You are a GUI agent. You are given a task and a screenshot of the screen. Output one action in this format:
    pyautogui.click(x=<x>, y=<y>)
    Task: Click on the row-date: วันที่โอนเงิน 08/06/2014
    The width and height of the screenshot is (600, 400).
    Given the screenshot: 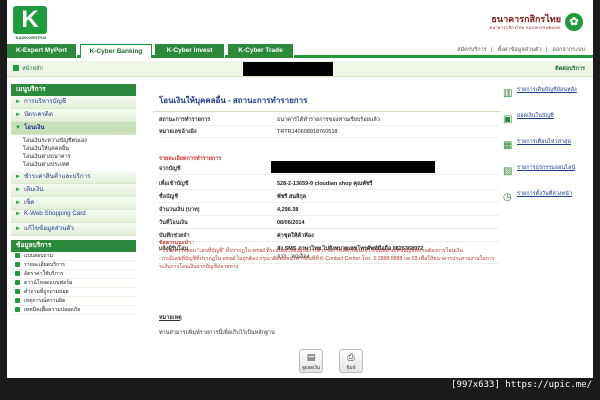 What is the action you would take?
    pyautogui.click(x=329, y=223)
    